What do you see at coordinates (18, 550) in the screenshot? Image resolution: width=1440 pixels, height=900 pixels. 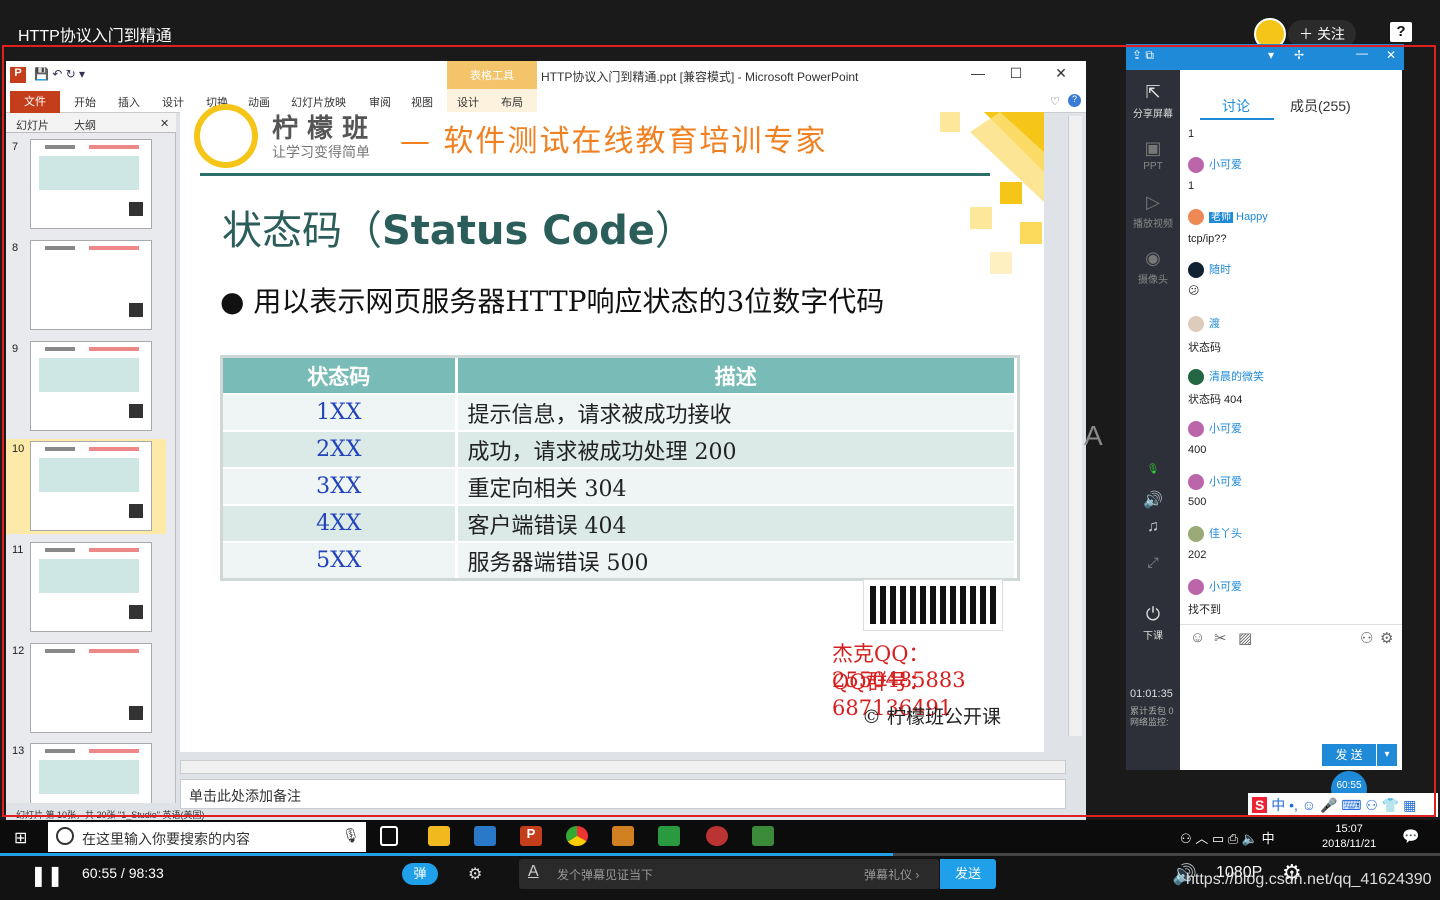 I see `thumbnail-number: 11` at bounding box center [18, 550].